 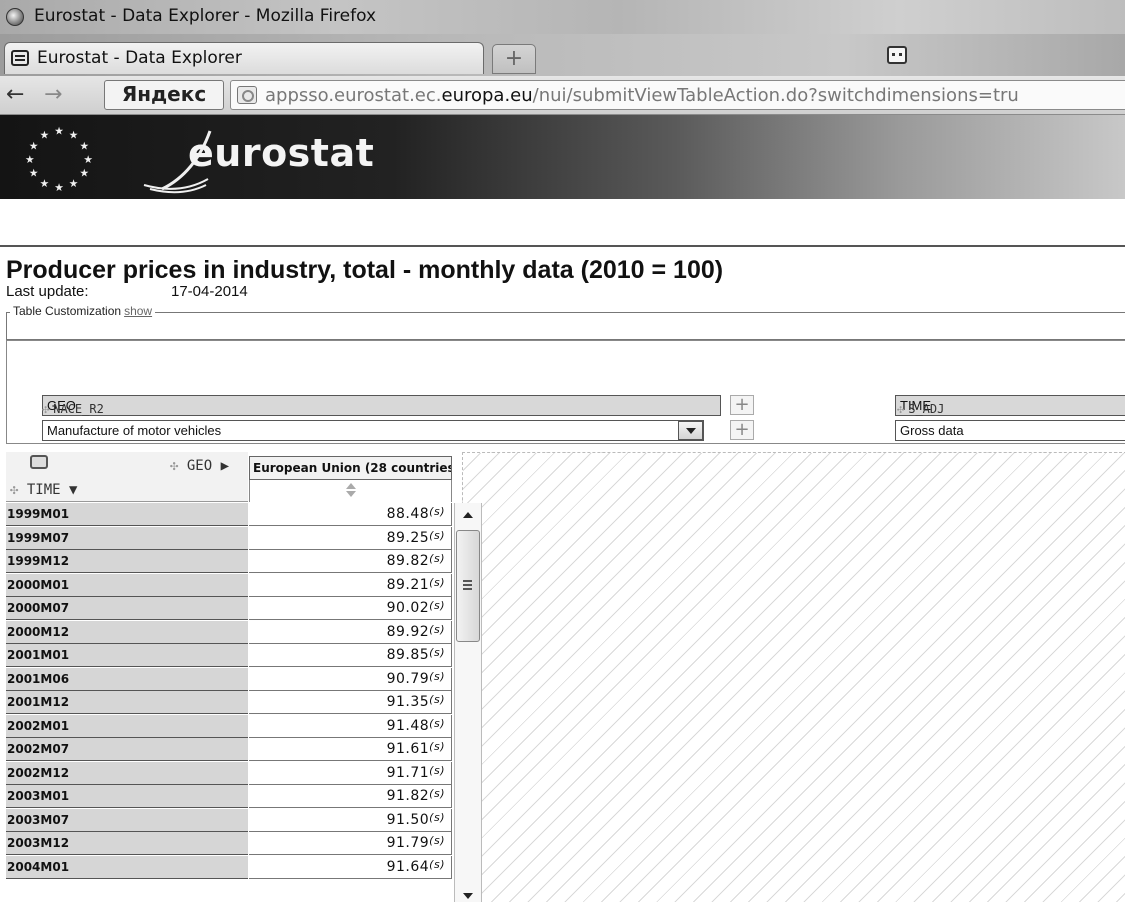 I want to click on row-value: 91.48, so click(x=408, y=725).